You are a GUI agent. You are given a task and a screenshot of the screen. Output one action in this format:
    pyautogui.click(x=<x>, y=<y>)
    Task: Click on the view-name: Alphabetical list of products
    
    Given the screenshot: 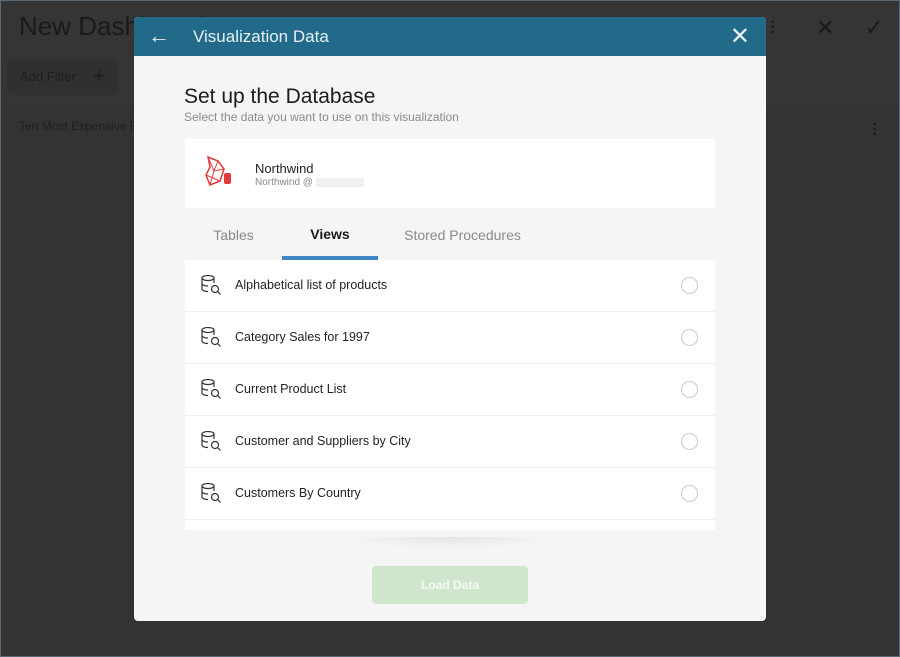 What is the action you would take?
    pyautogui.click(x=311, y=285)
    